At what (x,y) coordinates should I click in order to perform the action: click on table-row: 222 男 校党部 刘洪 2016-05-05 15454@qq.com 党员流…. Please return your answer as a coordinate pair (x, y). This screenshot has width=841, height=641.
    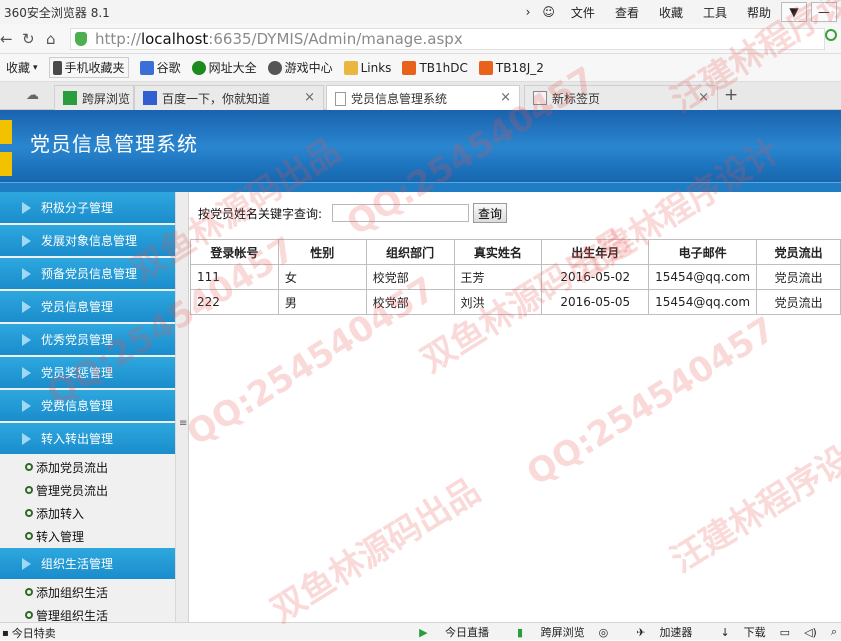
    Looking at the image, I should click on (515, 302).